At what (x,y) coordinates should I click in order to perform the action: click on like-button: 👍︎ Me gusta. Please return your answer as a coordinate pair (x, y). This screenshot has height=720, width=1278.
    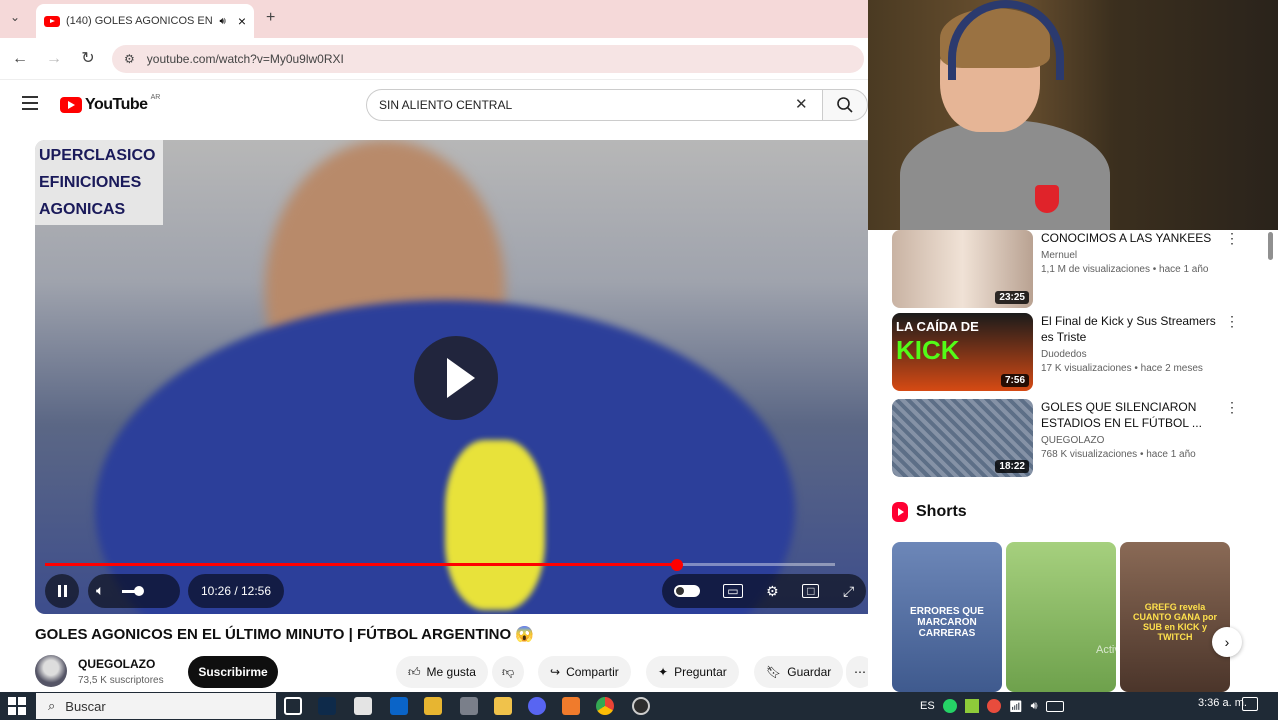
    Looking at the image, I should click on (442, 672).